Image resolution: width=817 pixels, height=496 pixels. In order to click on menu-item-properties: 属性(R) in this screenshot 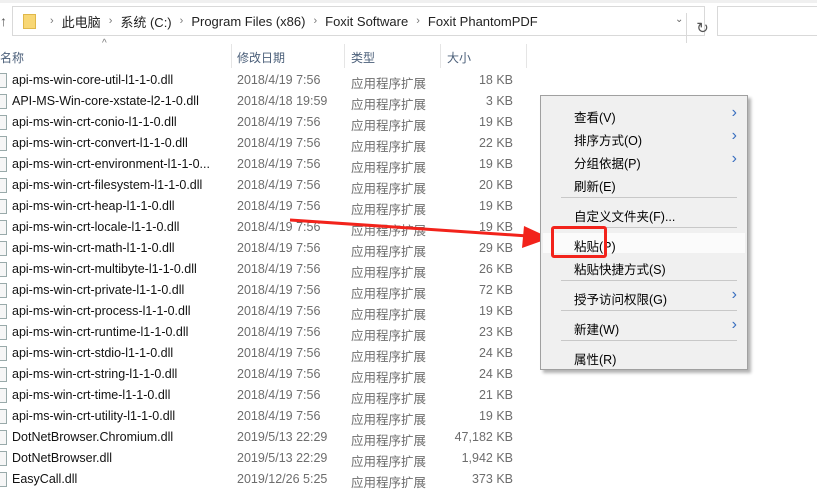, I will do `click(644, 356)`.